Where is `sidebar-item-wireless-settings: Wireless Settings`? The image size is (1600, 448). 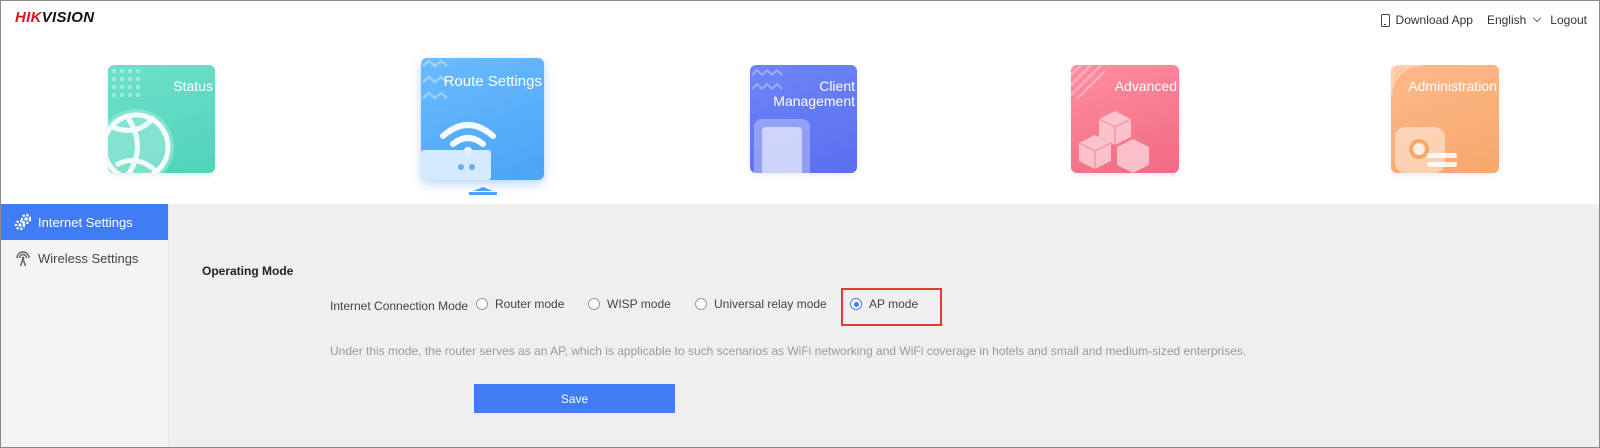
sidebar-item-wireless-settings: Wireless Settings is located at coordinates (84, 258).